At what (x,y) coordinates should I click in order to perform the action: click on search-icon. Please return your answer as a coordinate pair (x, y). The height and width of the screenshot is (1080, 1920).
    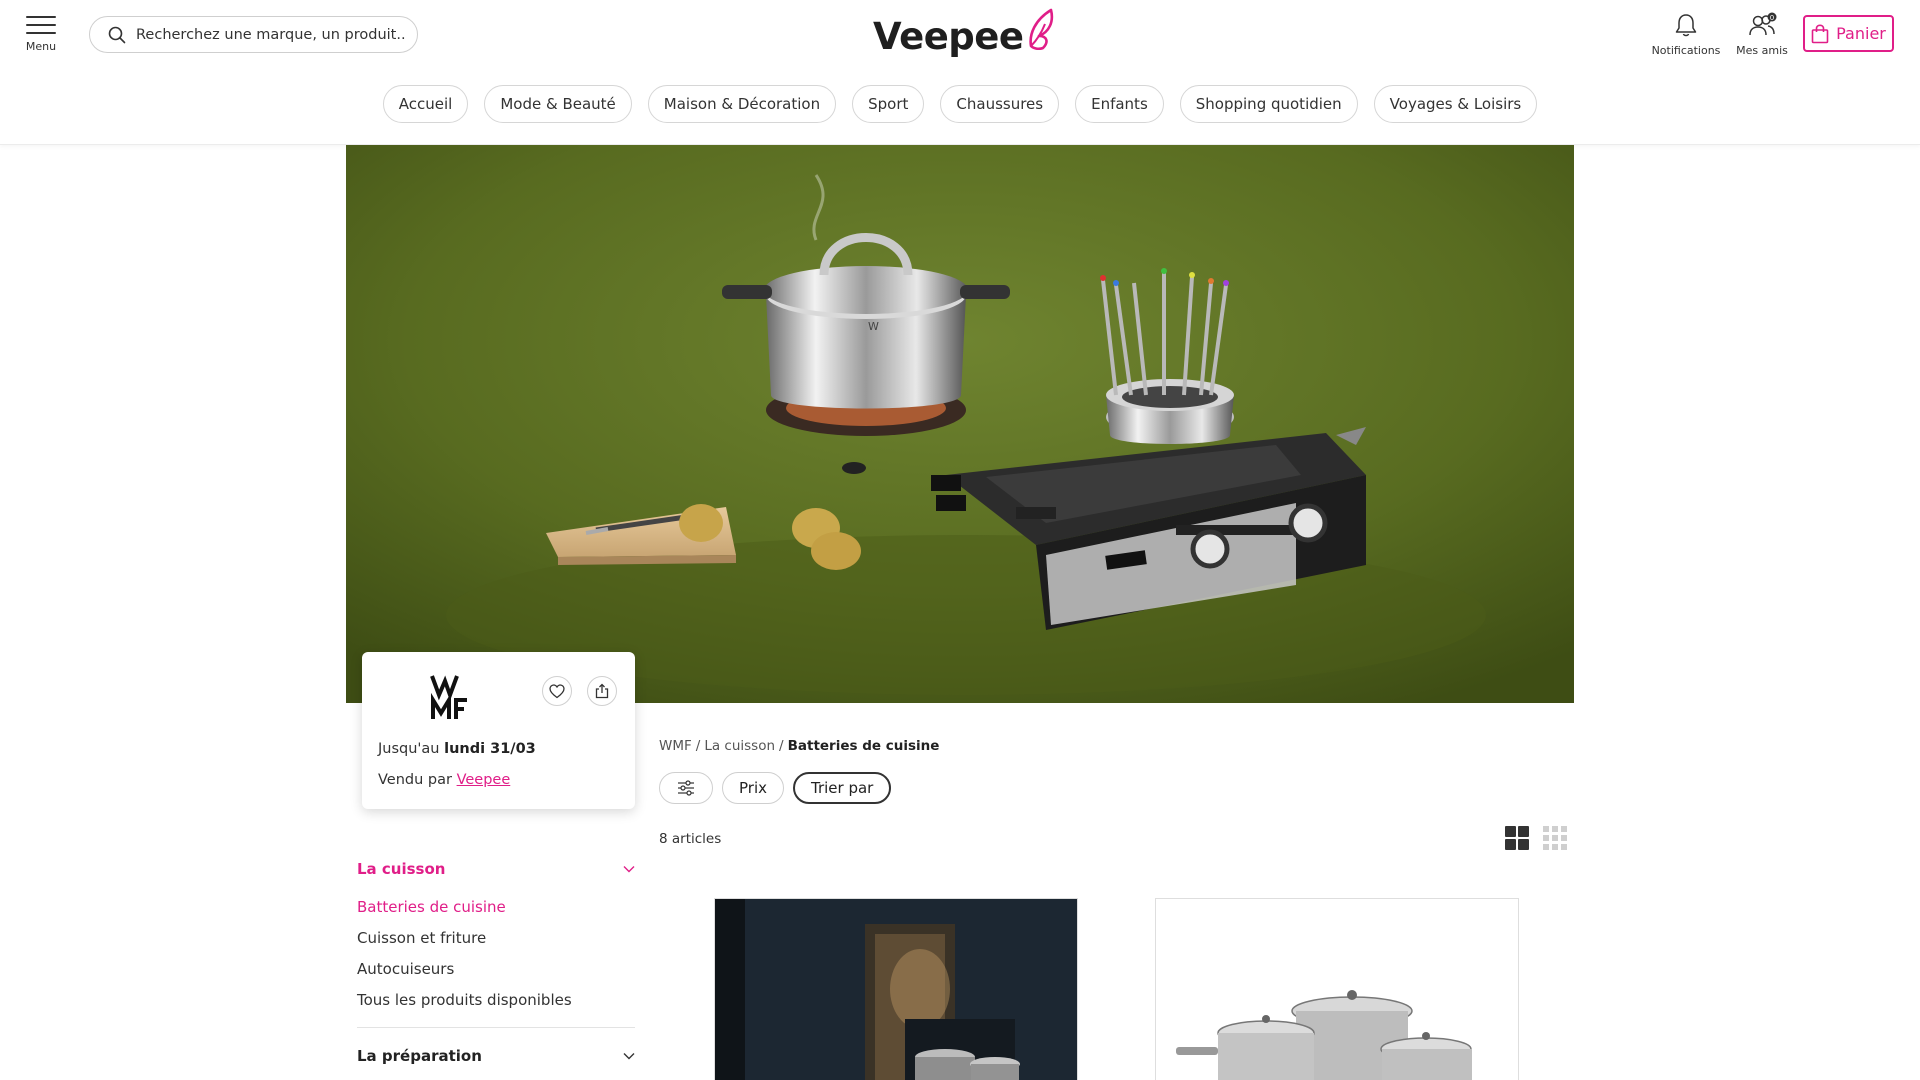
    Looking at the image, I should click on (117, 34).